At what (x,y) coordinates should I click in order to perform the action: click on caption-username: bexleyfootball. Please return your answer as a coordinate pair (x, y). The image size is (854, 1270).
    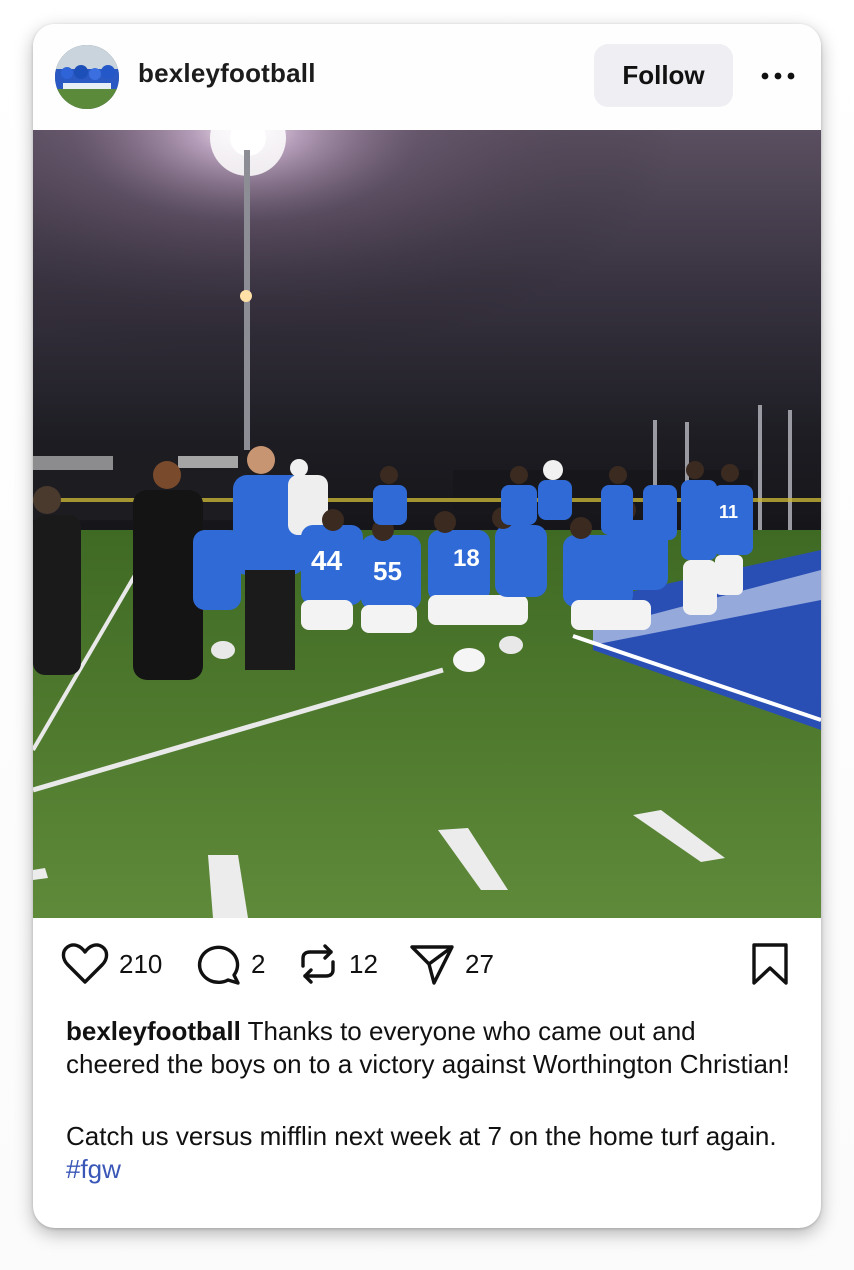
    Looking at the image, I should click on (153, 1031).